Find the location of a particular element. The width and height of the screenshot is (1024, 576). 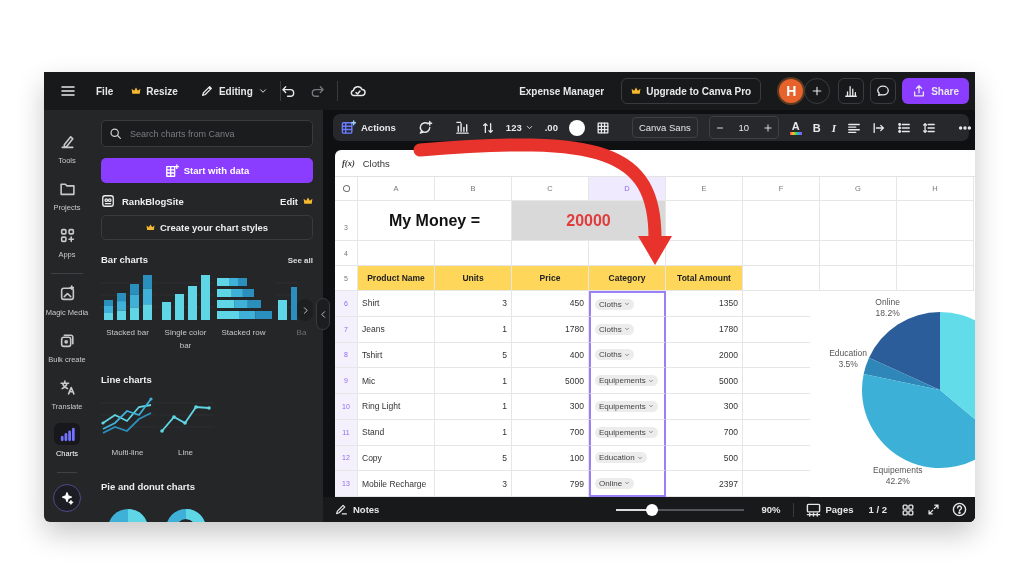

column-title-cell: Price is located at coordinates (550, 278).